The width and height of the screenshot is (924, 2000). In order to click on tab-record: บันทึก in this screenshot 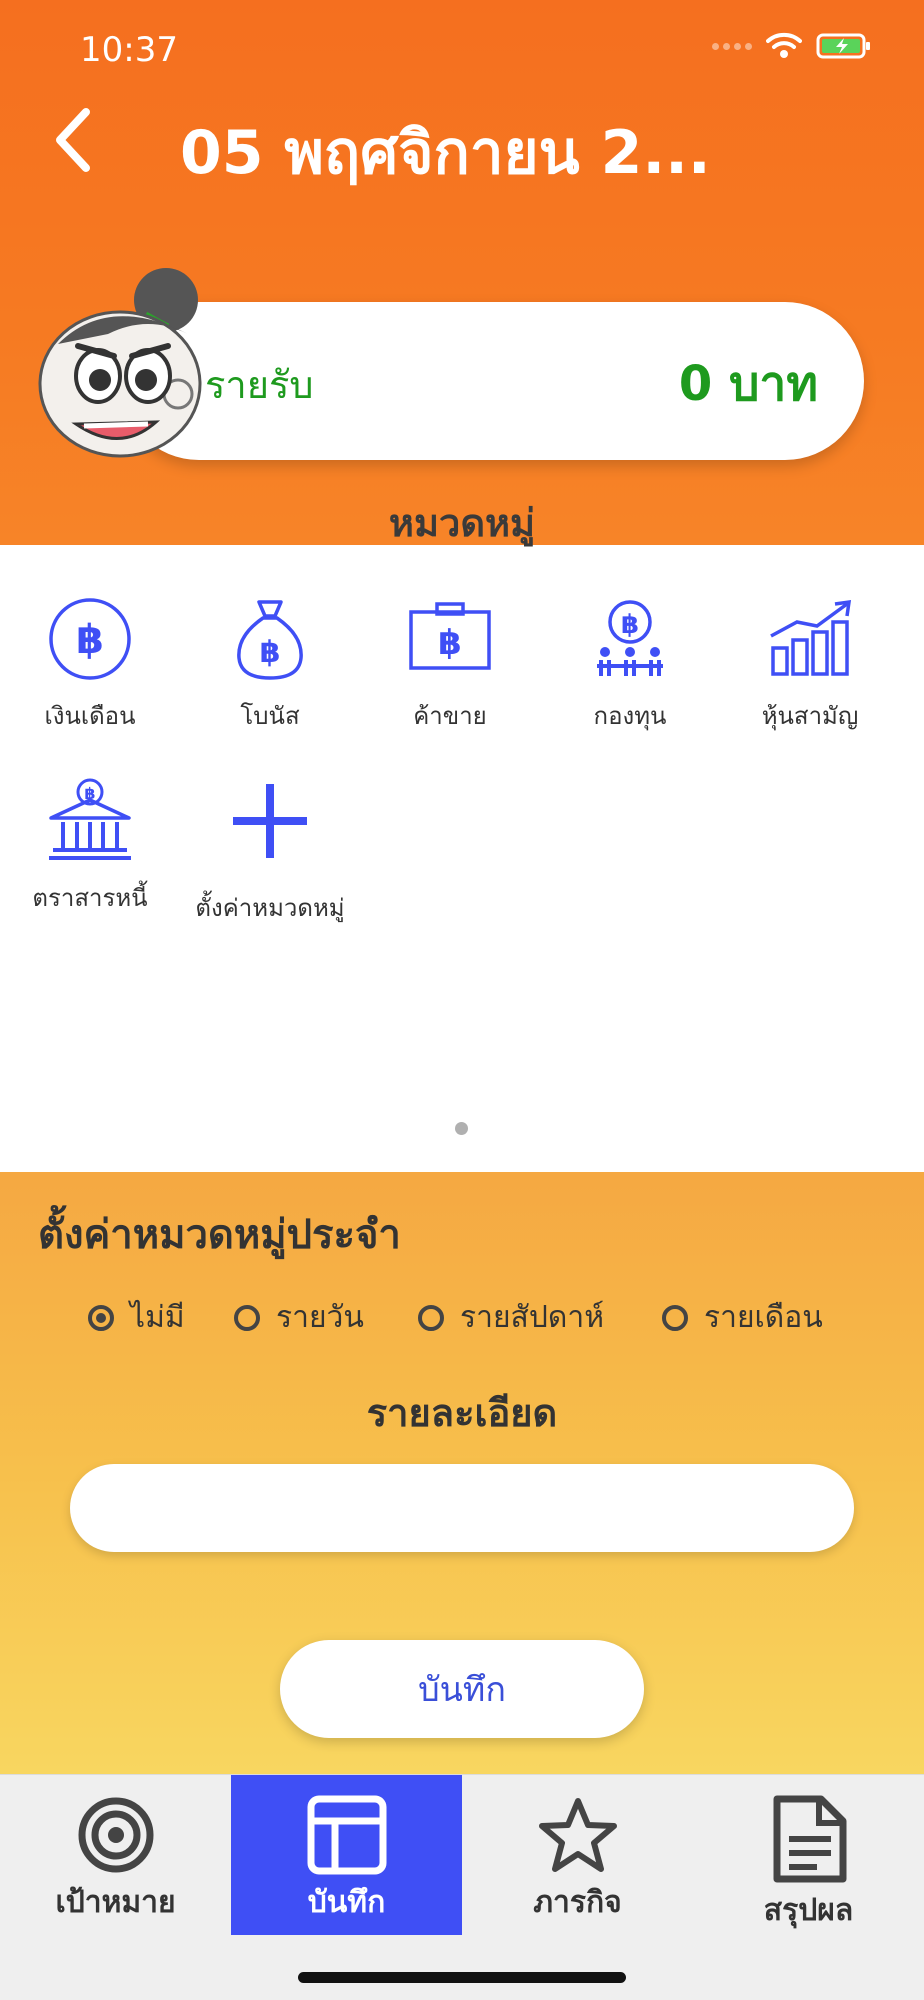, I will do `click(346, 1855)`.